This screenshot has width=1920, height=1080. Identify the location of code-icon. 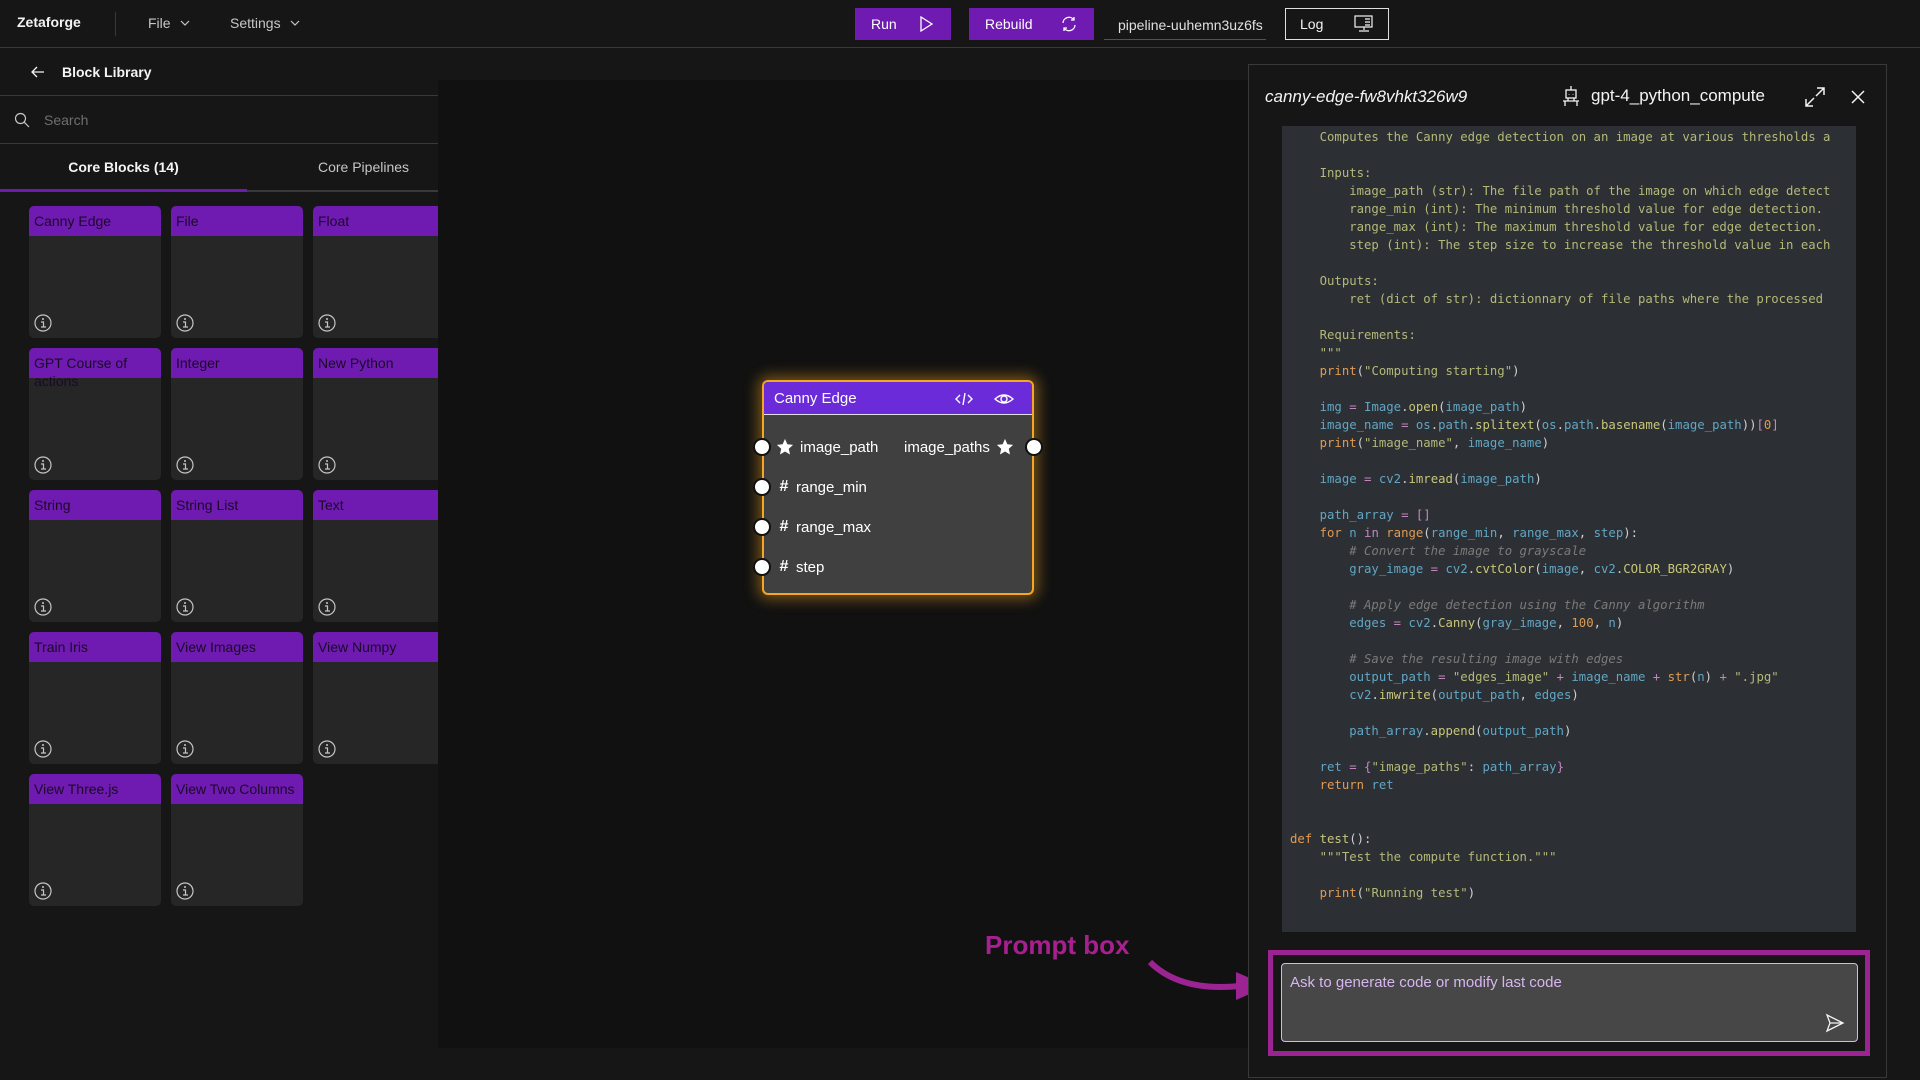
(964, 399).